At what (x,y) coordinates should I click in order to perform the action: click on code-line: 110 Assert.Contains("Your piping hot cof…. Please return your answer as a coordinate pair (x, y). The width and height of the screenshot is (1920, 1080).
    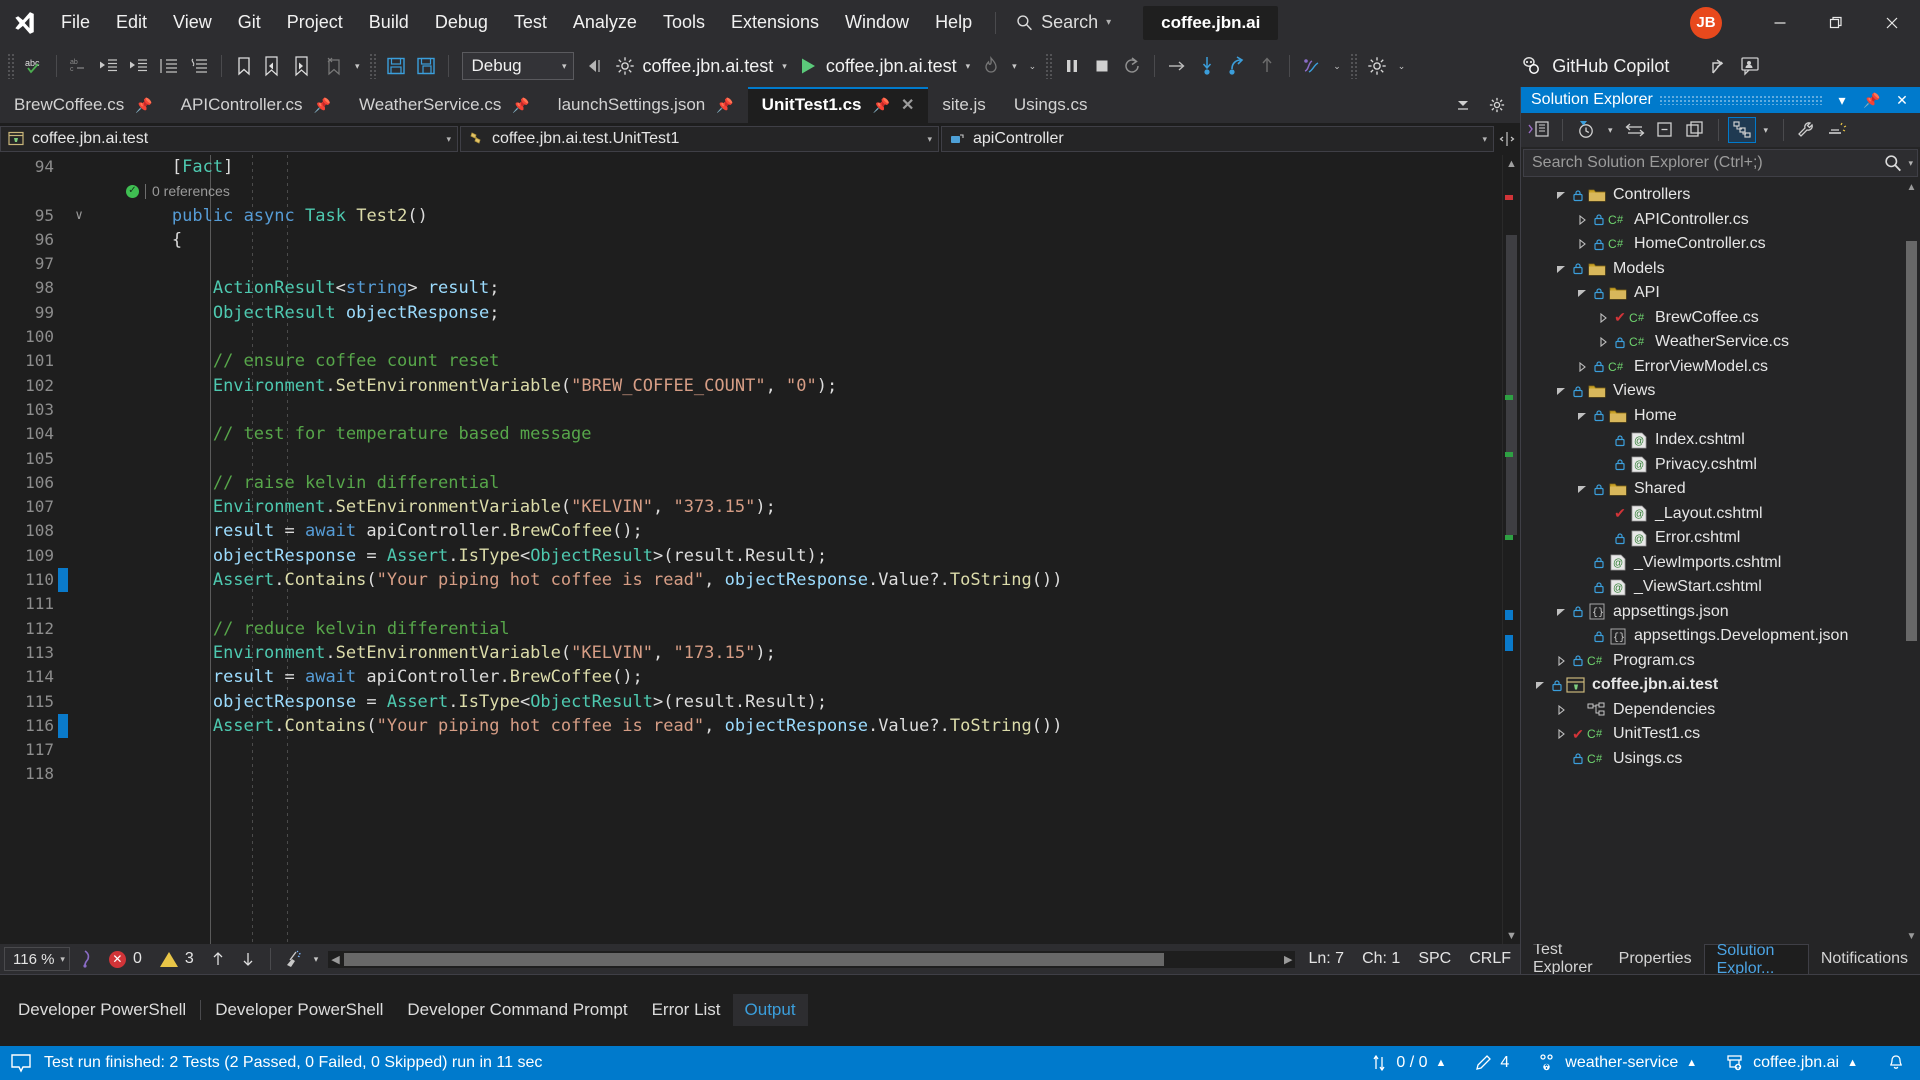
    Looking at the image, I should click on (751, 580).